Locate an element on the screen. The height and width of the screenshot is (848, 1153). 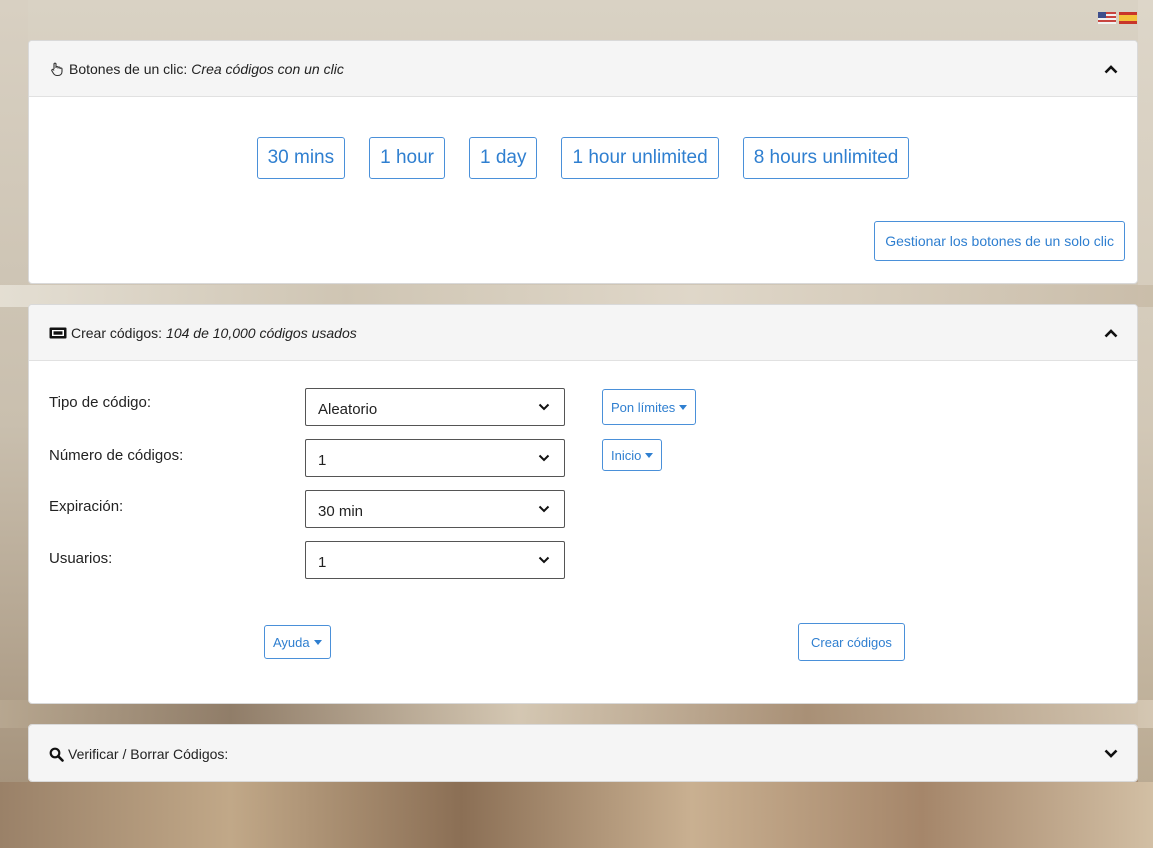
oneclick-title: Botones de un clic: is located at coordinates (128, 68).